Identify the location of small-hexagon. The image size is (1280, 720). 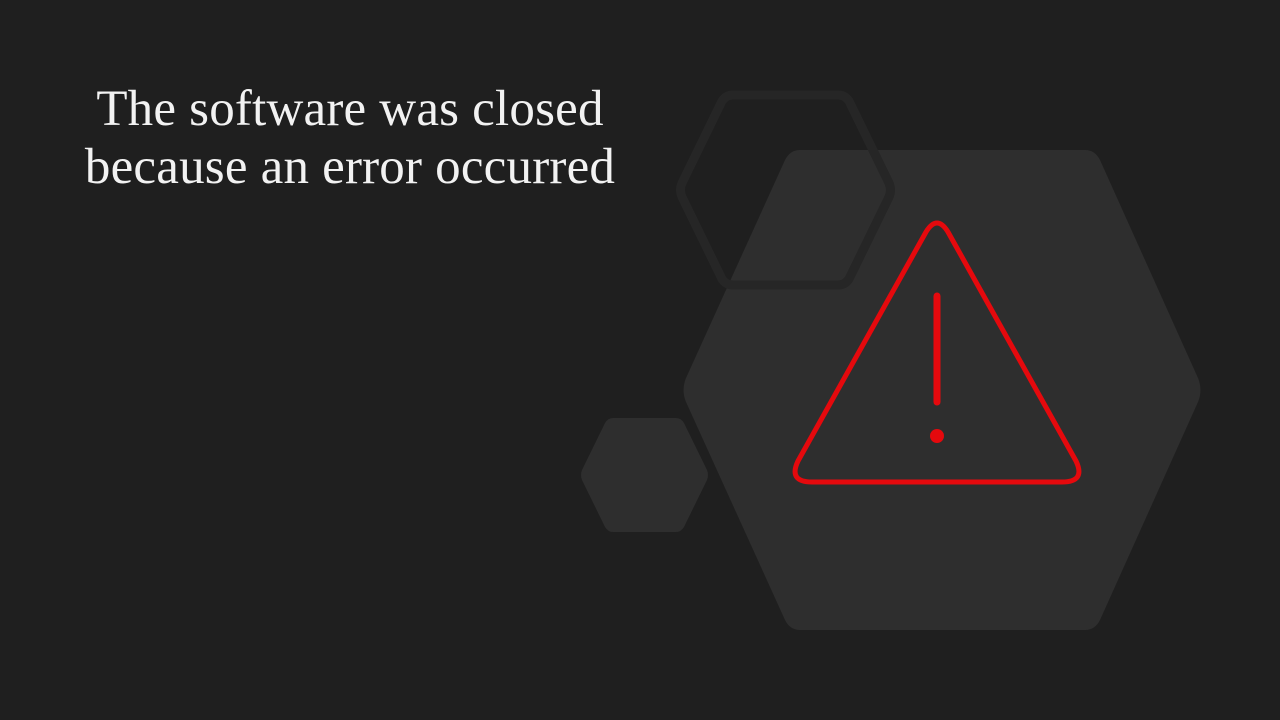
(644, 475).